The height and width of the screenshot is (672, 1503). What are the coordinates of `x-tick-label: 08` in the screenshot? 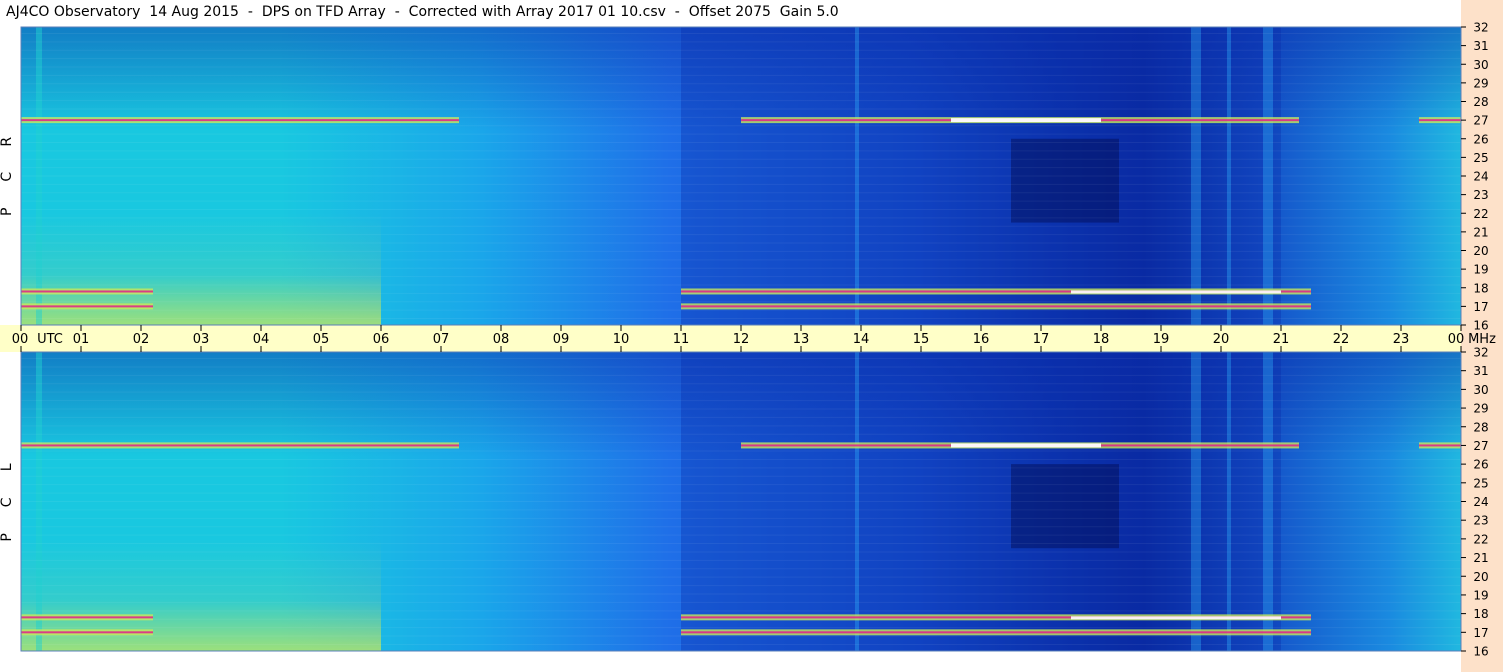 It's located at (501, 339).